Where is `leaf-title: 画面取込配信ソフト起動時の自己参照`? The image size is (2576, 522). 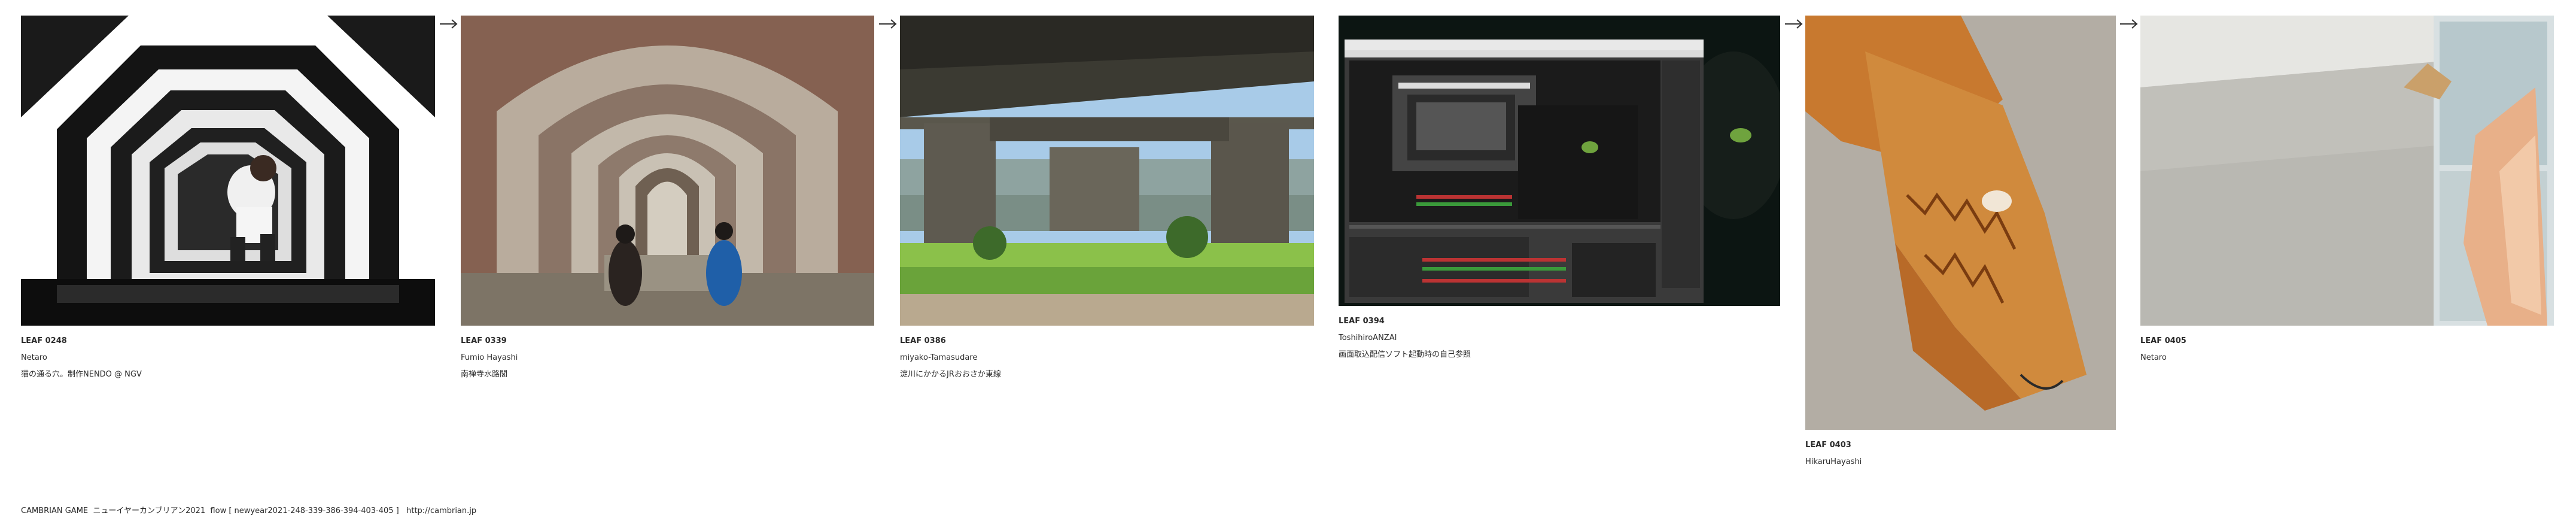 leaf-title: 画面取込配信ソフト起動時の自己参照 is located at coordinates (1405, 355).